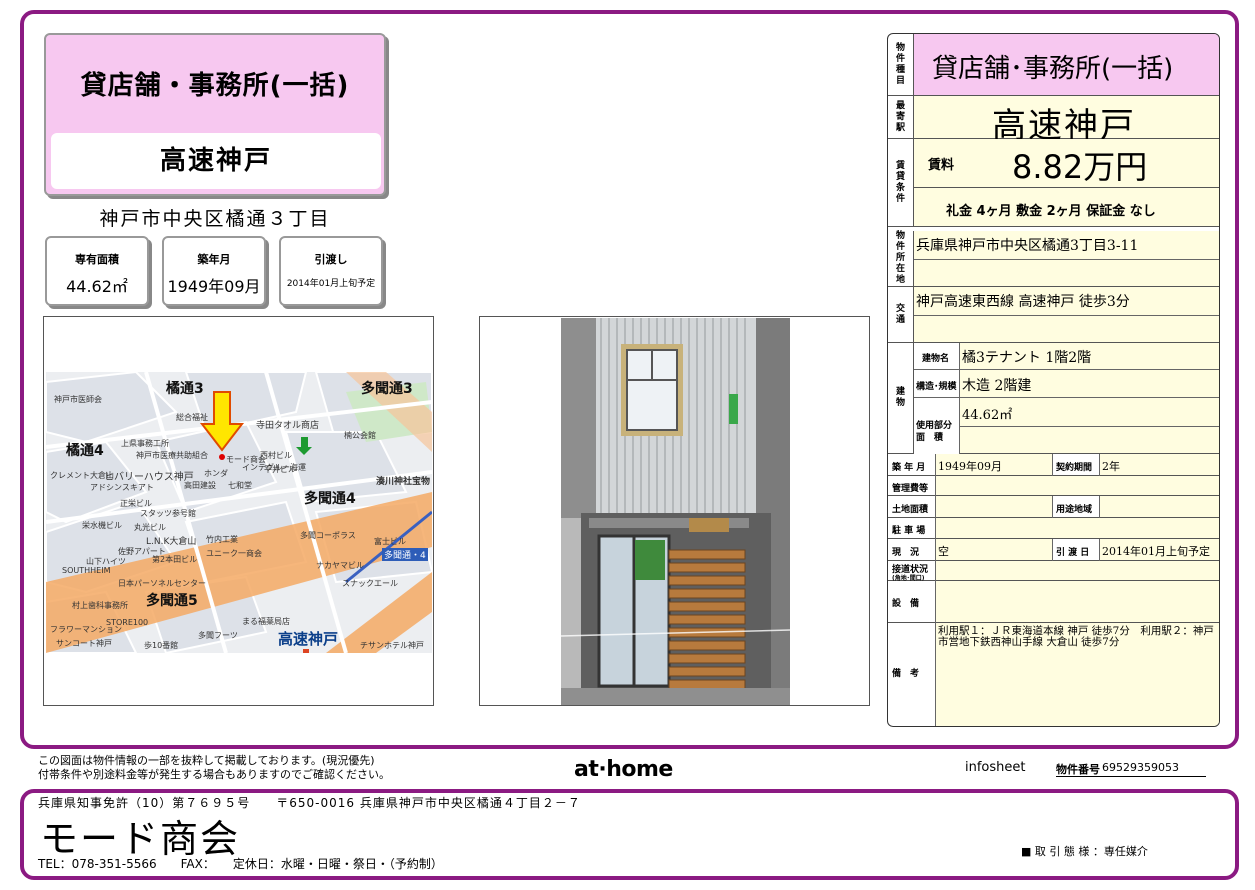  I want to click on map-label-tamon3: 多聞通3, so click(387, 389).